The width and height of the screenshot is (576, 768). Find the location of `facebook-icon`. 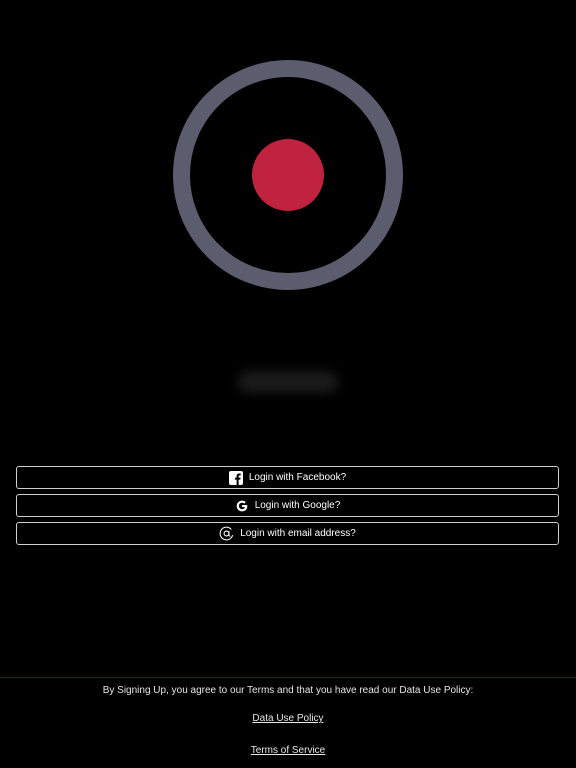

facebook-icon is located at coordinates (235, 477).